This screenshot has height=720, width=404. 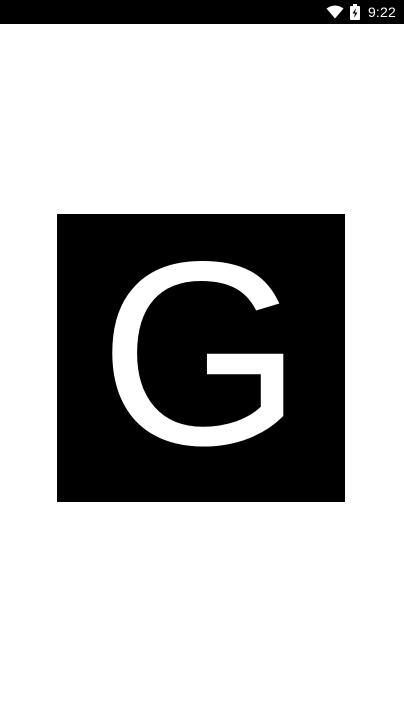 I want to click on battery-charging-icon, so click(x=354, y=12).